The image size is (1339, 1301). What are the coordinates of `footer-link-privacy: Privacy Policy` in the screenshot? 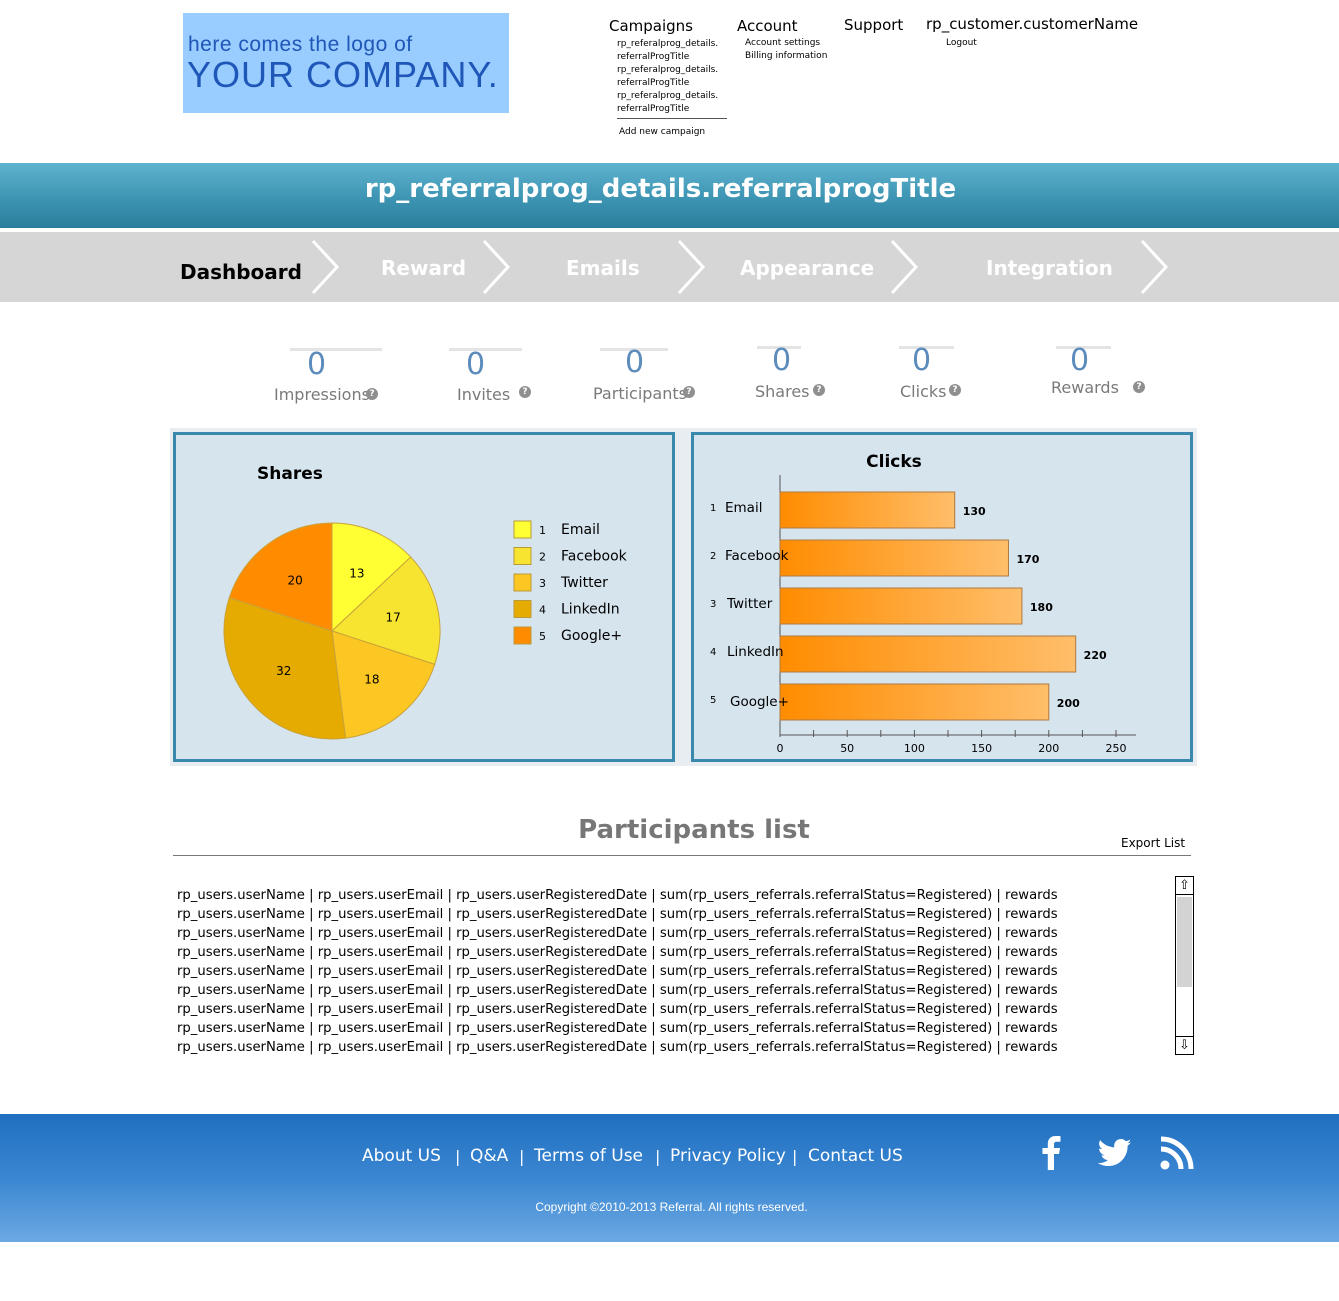 It's located at (728, 1156).